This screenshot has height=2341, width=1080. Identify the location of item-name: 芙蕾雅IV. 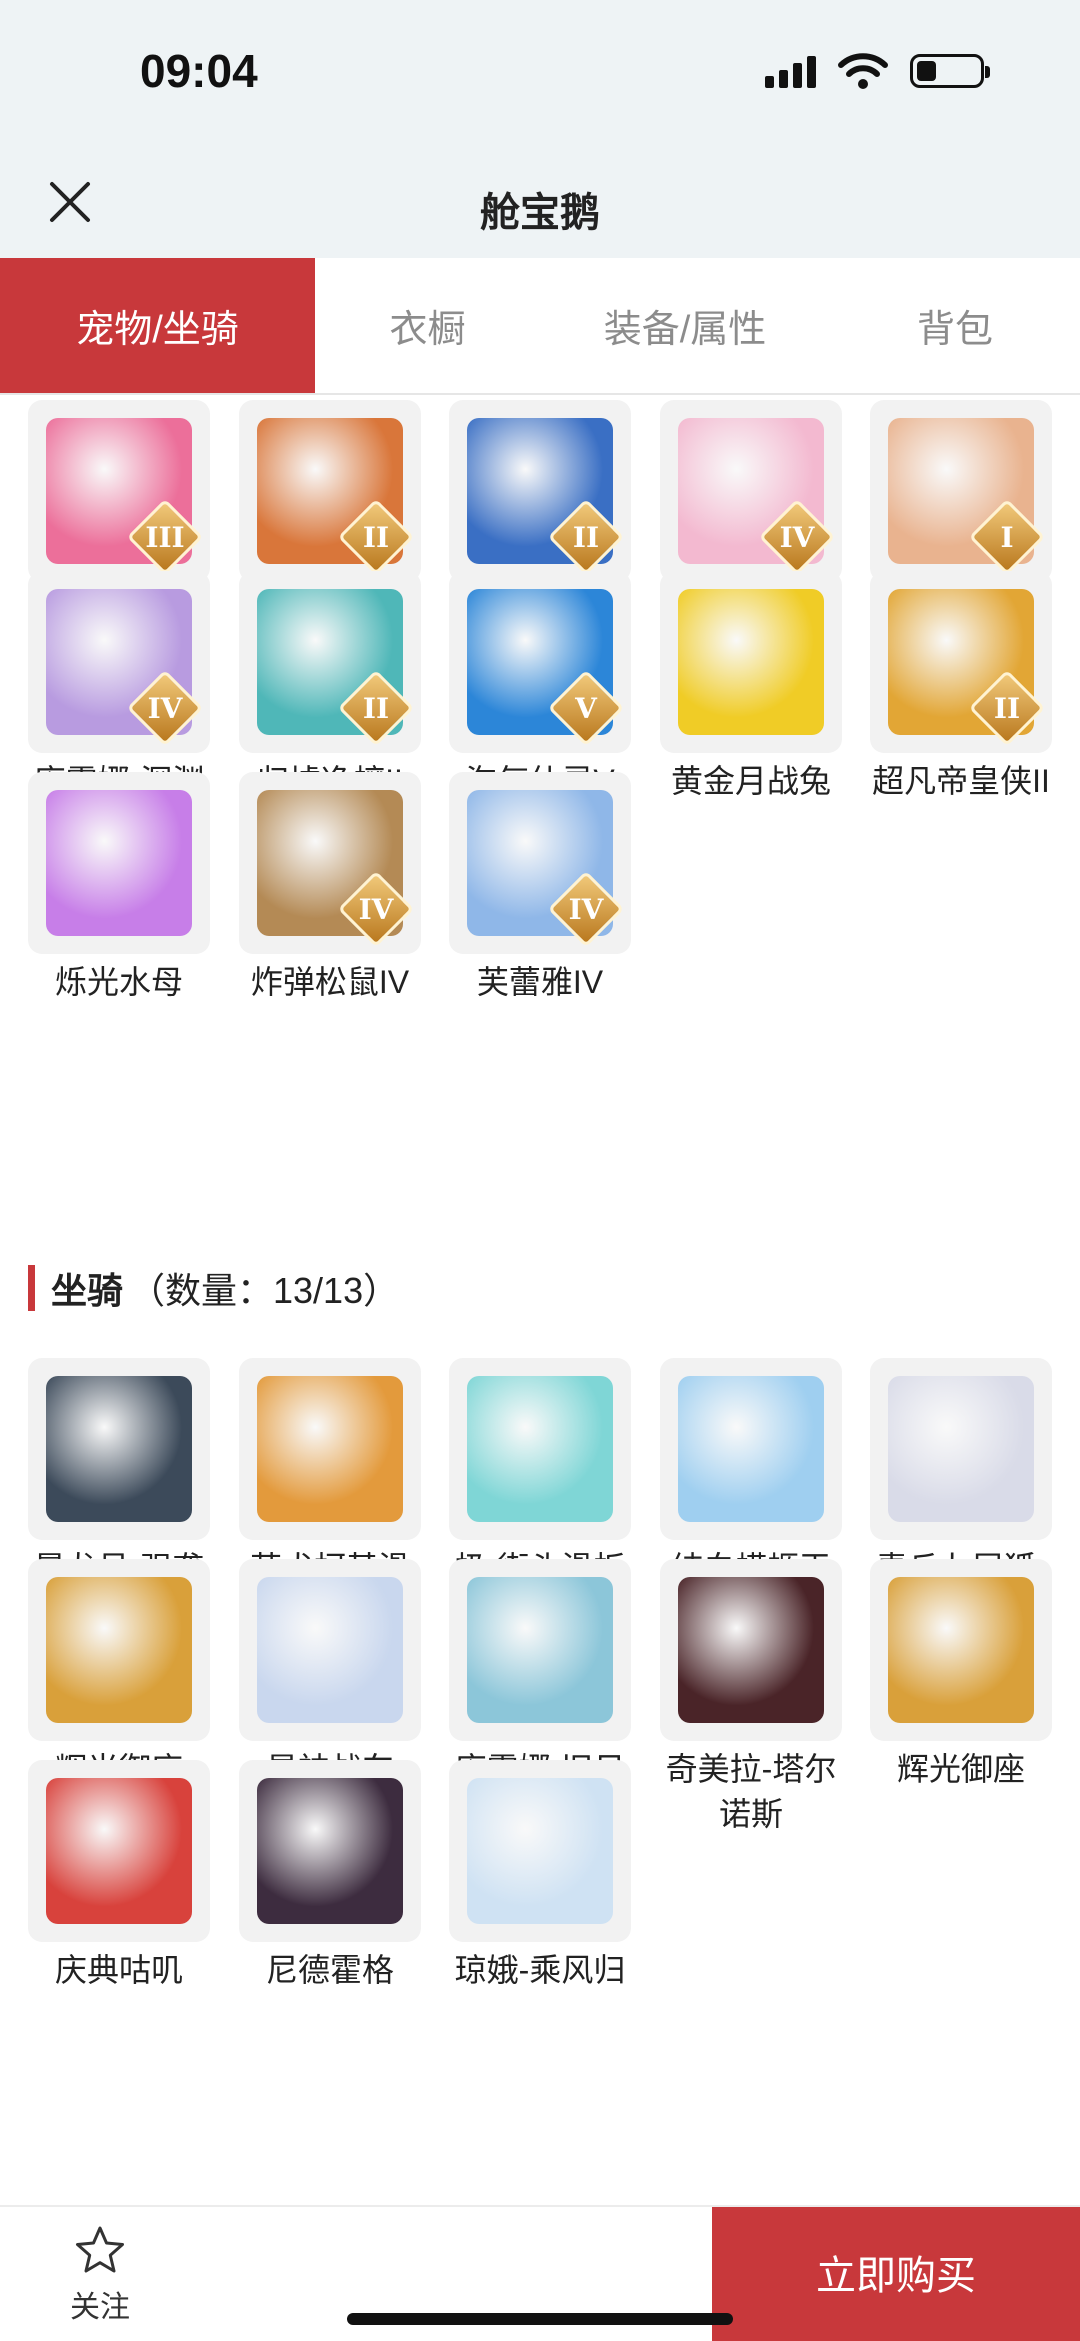
(540, 982).